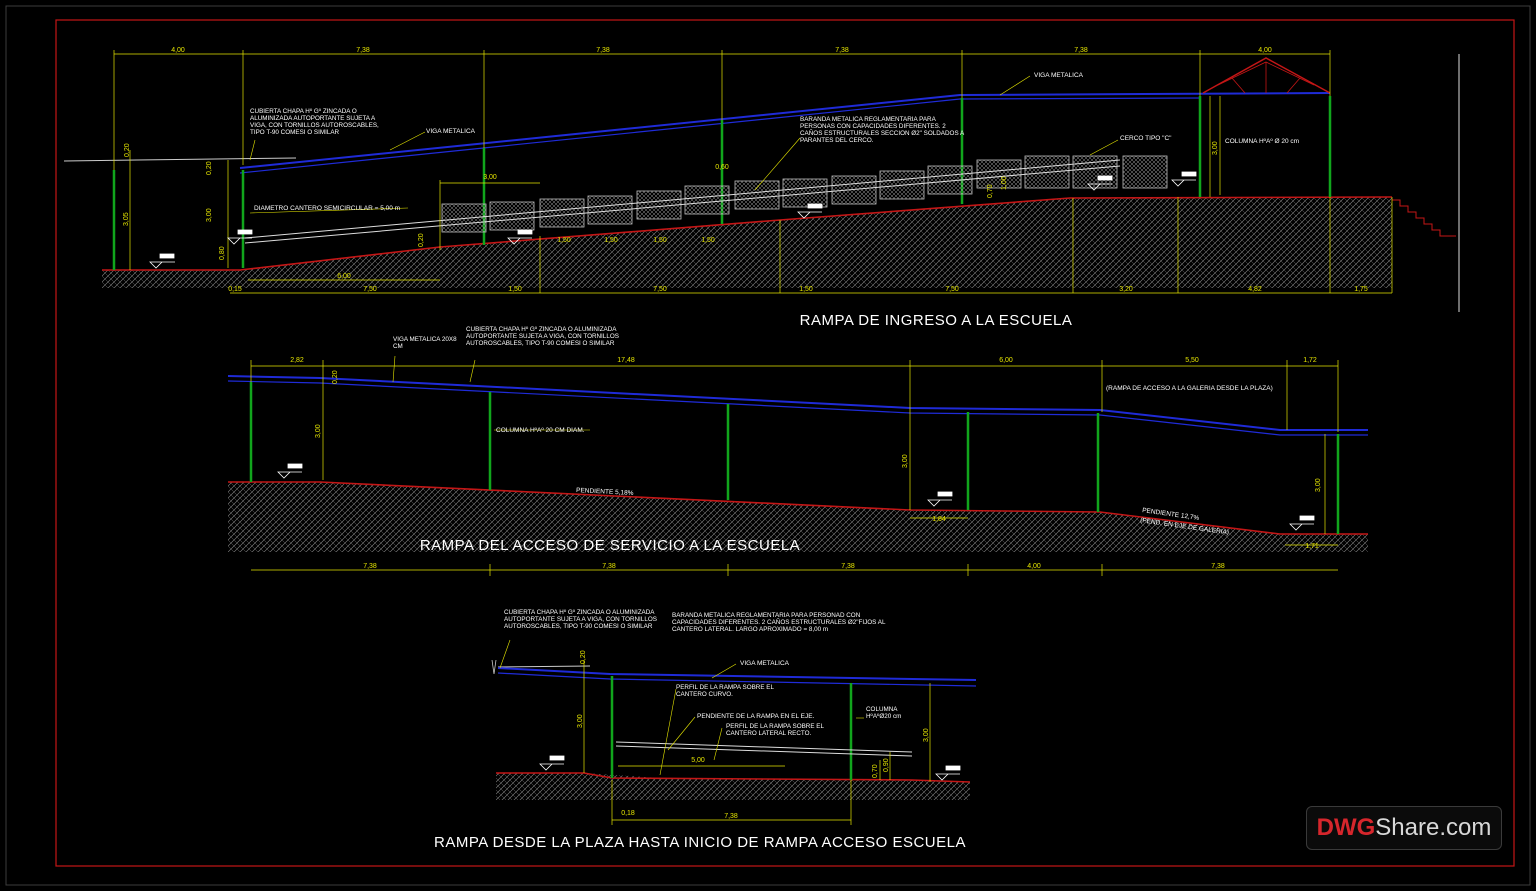  Describe the element at coordinates (344, 276) in the screenshot. I see `dim-misc-8: 6,00` at that location.